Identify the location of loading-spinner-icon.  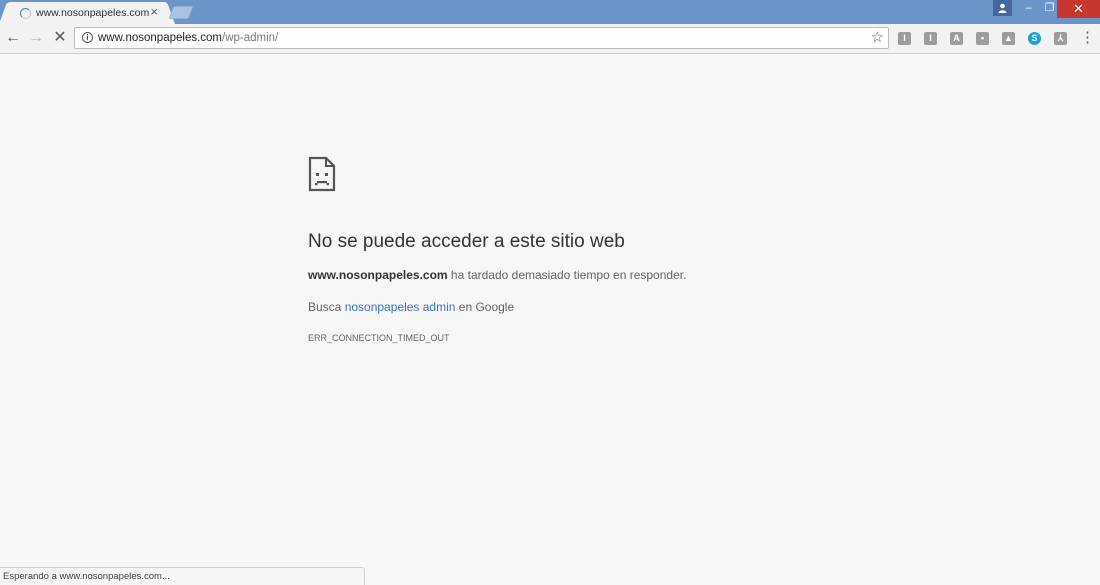
(25, 13).